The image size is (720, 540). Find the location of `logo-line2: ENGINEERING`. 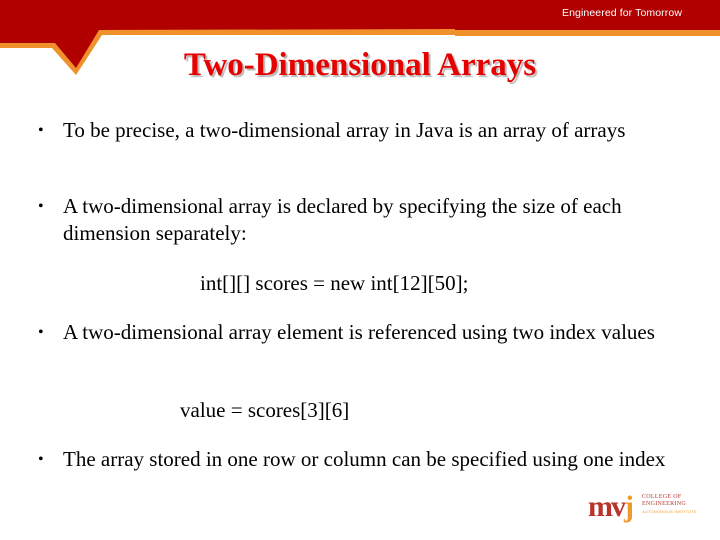

logo-line2: ENGINEERING is located at coordinates (664, 504).